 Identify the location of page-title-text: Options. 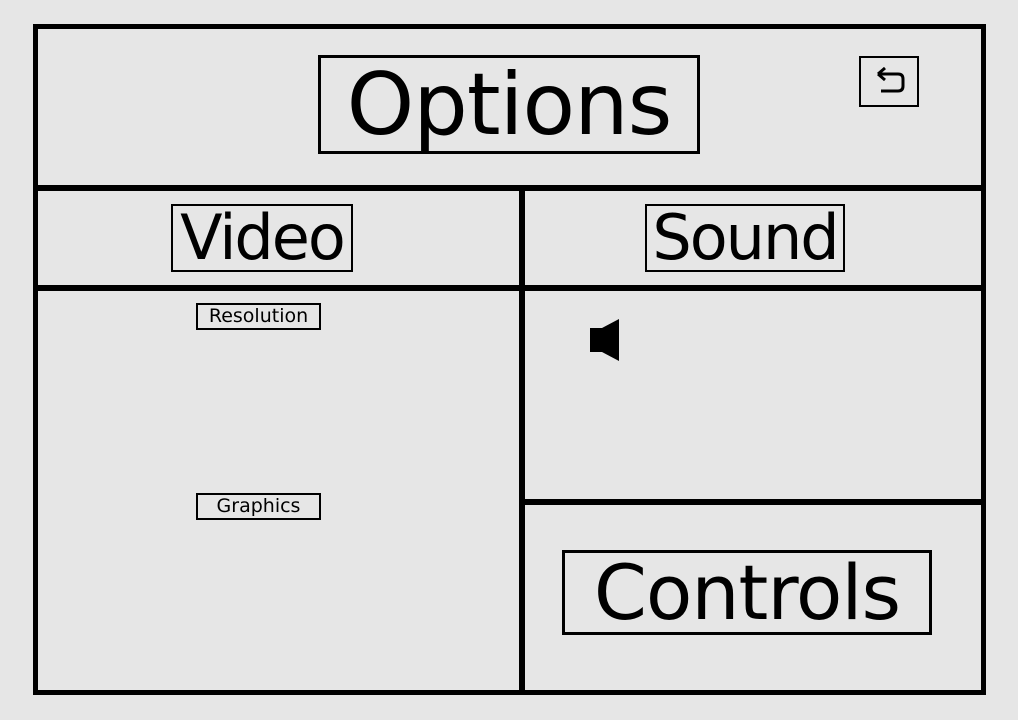
(509, 104).